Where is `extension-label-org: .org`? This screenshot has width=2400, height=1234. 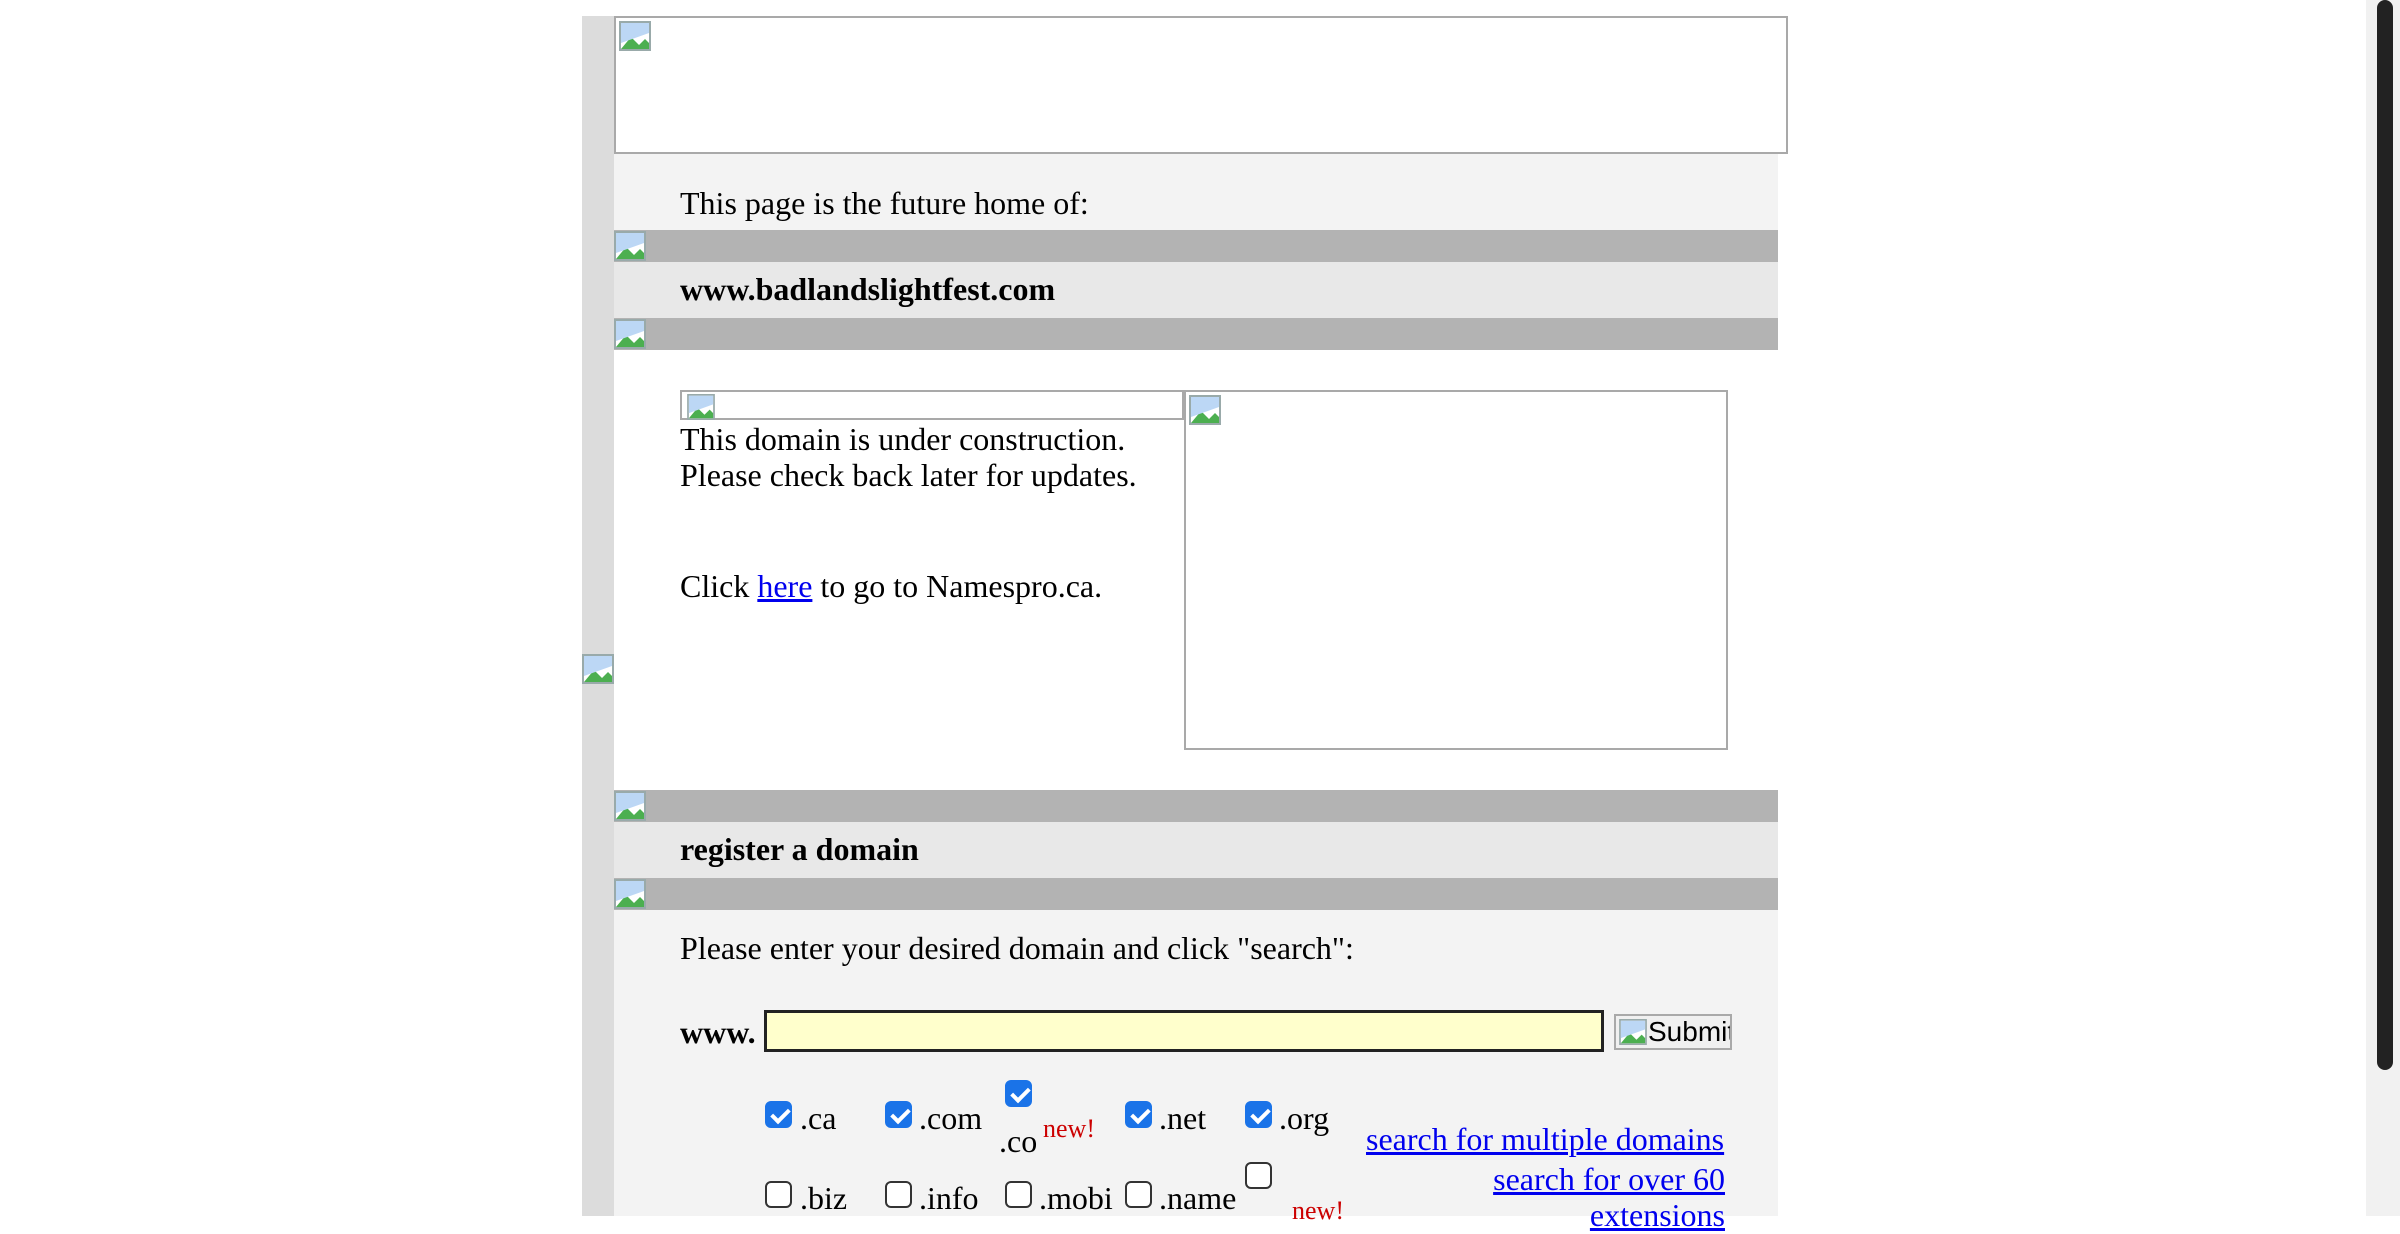 extension-label-org: .org is located at coordinates (1304, 1118).